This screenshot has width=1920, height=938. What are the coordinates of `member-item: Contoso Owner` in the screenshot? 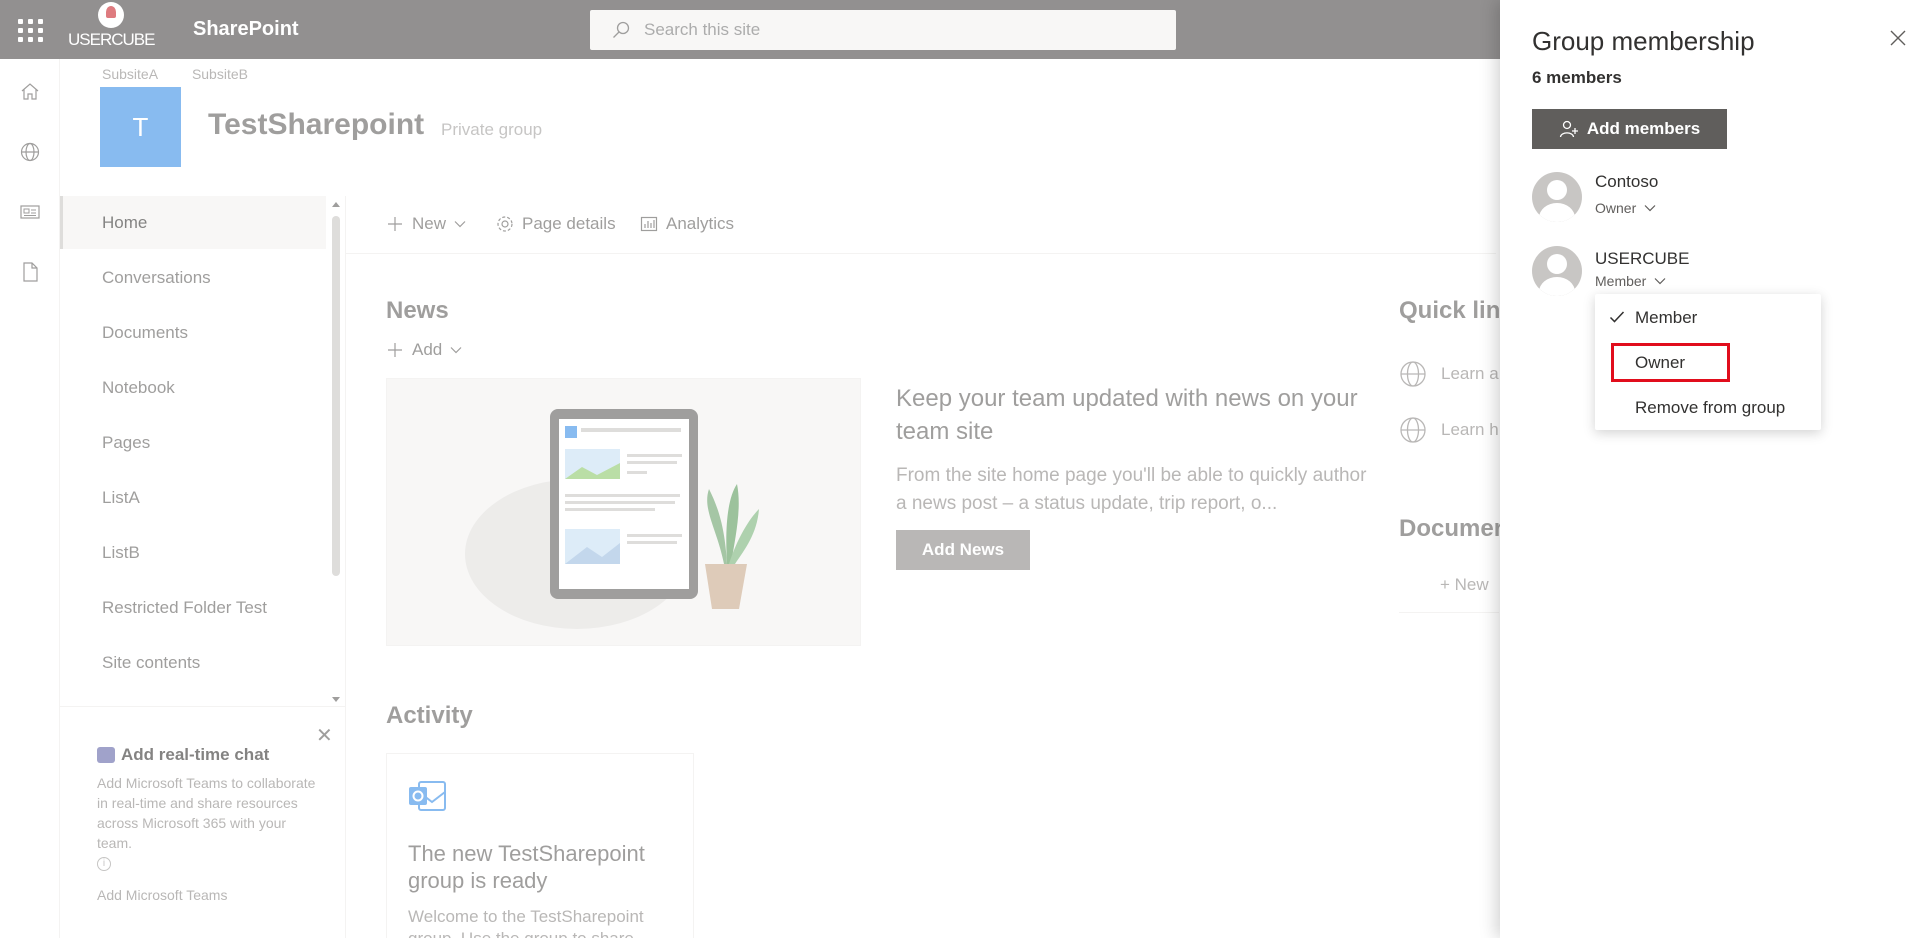 It's located at (1712, 197).